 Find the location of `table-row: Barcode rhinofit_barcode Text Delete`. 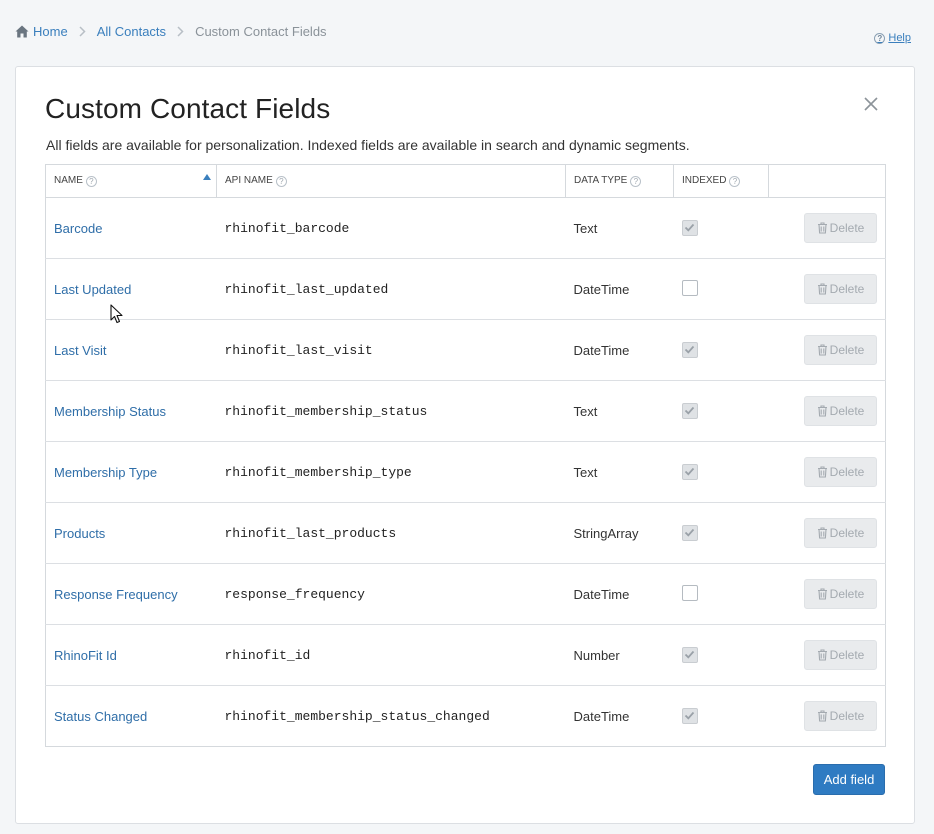

table-row: Barcode rhinofit_barcode Text Delete is located at coordinates (465, 228).